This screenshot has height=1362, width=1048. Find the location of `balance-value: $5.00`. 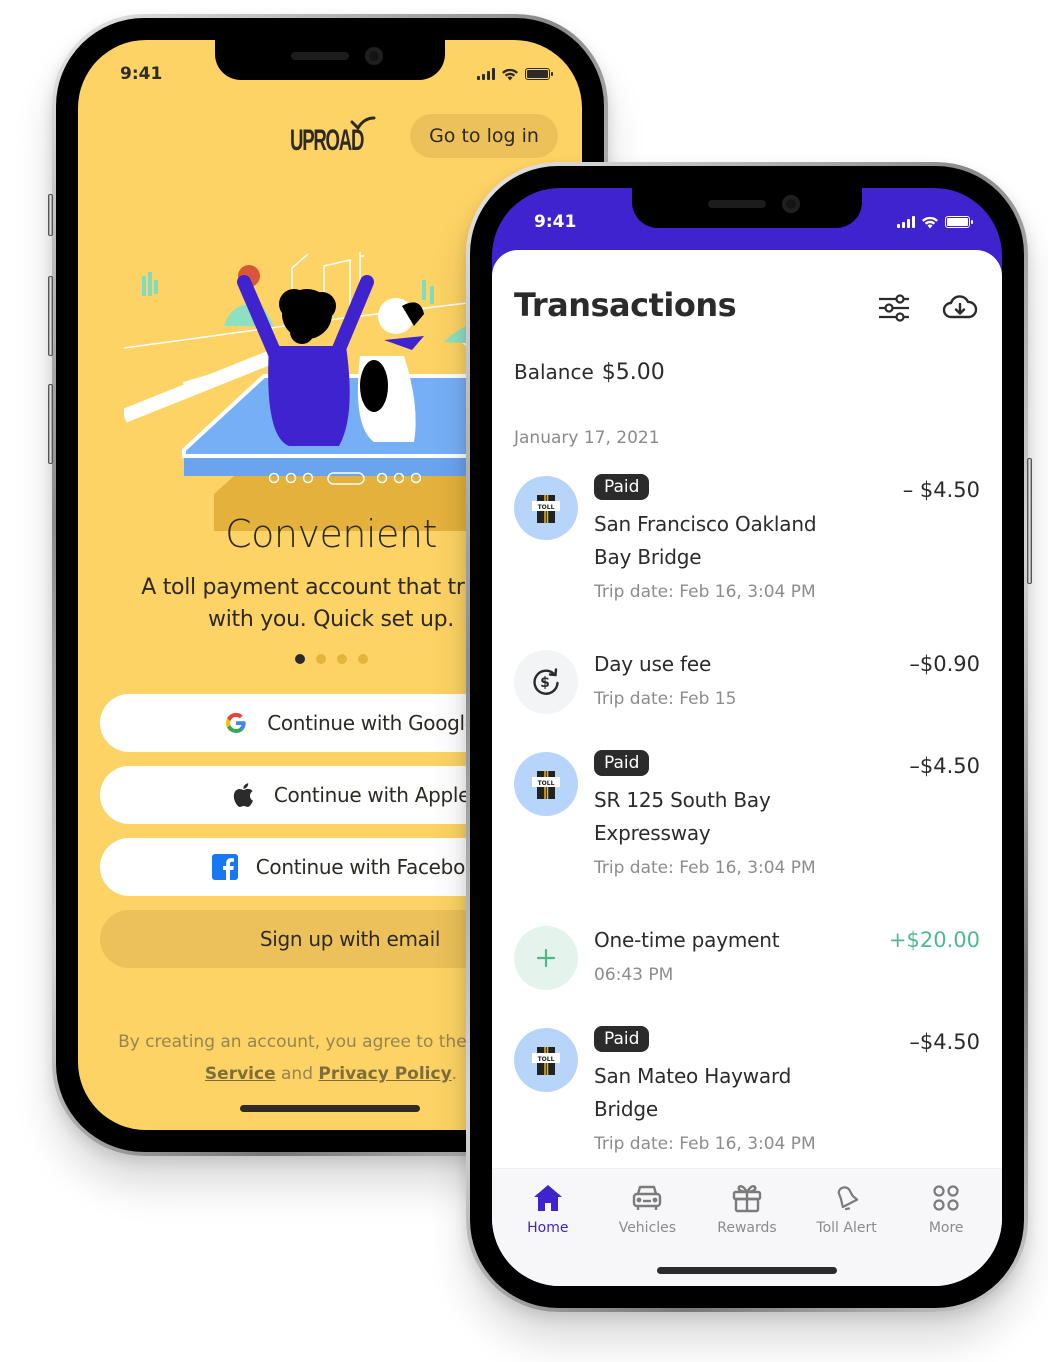

balance-value: $5.00 is located at coordinates (633, 372).